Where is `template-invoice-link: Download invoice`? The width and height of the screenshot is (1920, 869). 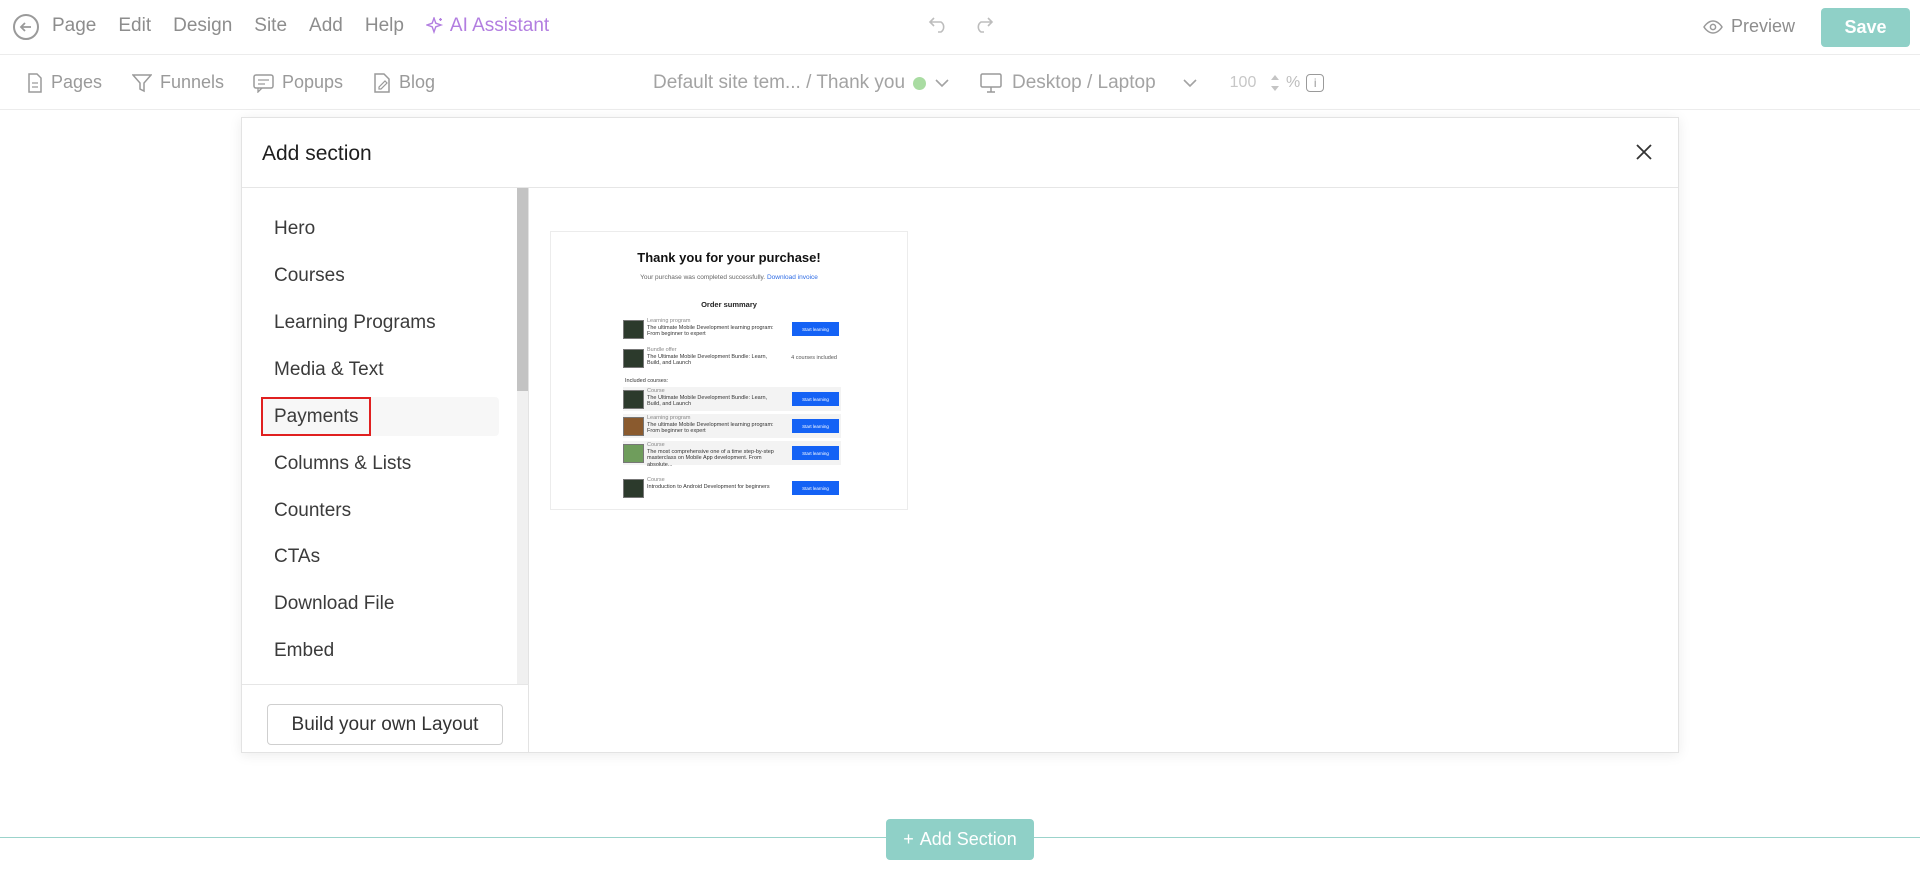 template-invoice-link: Download invoice is located at coordinates (792, 277).